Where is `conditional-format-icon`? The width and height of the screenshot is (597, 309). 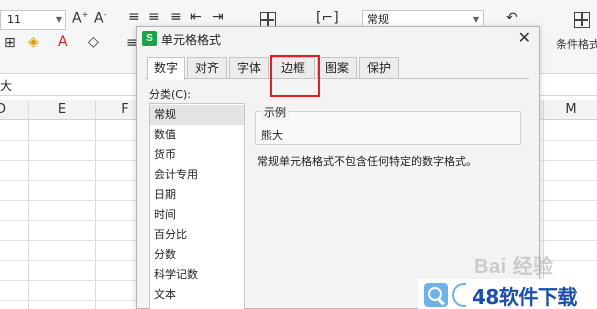 conditional-format-icon is located at coordinates (582, 20).